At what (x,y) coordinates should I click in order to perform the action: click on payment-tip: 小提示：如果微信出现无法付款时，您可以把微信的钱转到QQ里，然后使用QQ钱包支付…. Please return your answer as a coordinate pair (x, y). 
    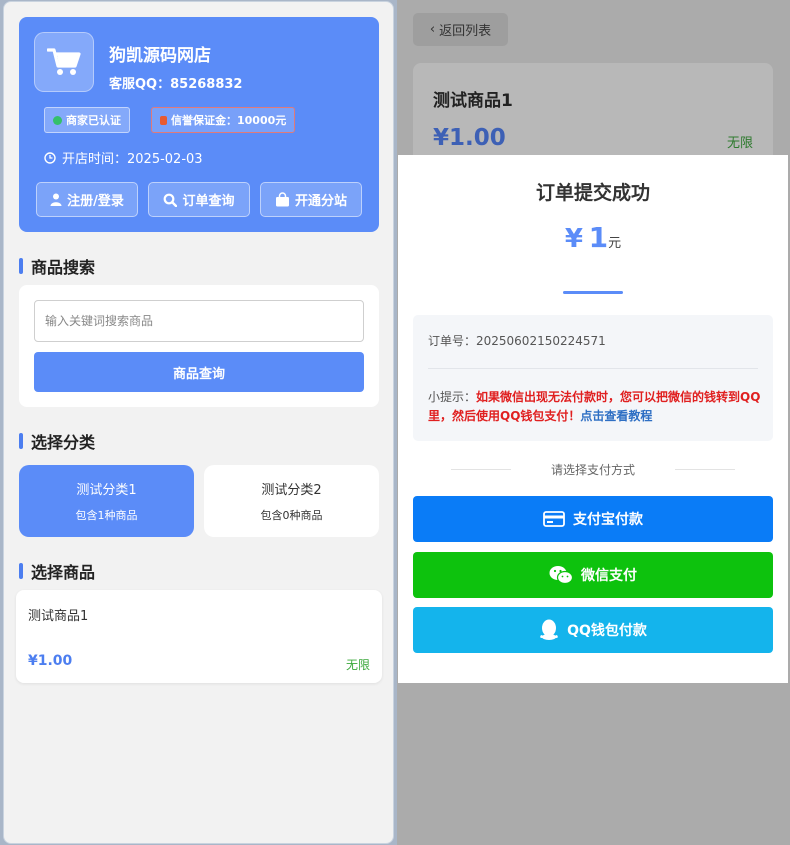
    Looking at the image, I should click on (595, 407).